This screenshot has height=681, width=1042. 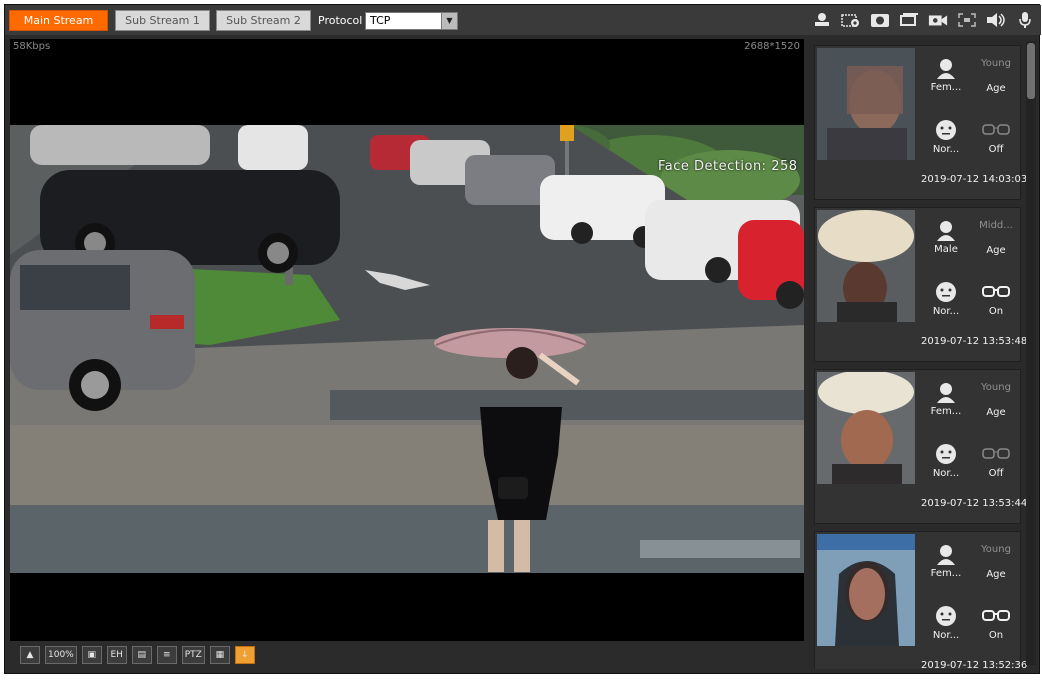 What do you see at coordinates (772, 46) in the screenshot?
I see `resolution-readout: 2688*1520` at bounding box center [772, 46].